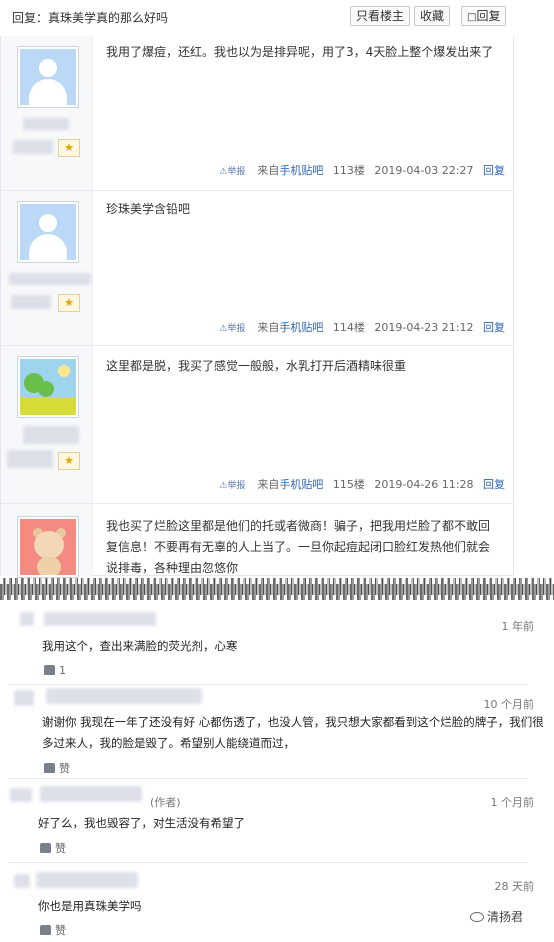 Image resolution: width=554 pixels, height=942 pixels. Describe the element at coordinates (148, 209) in the screenshot. I see `post-content: 珍珠美学含铅吧` at that location.